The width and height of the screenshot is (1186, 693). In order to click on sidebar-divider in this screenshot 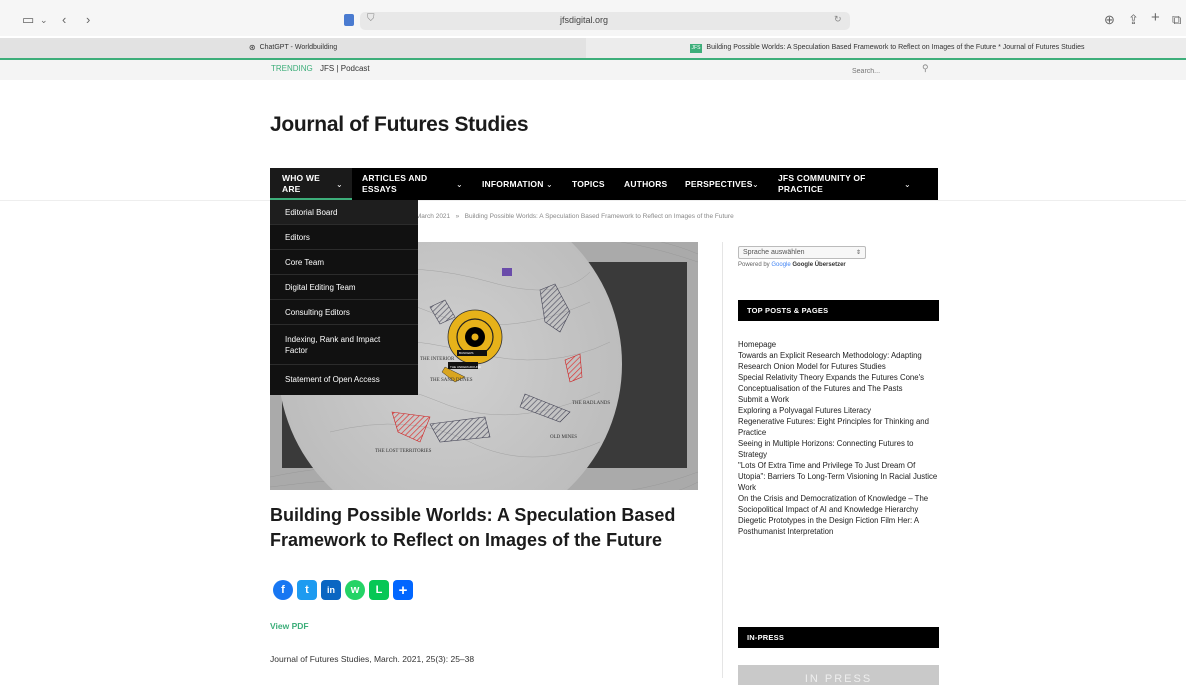, I will do `click(722, 460)`.